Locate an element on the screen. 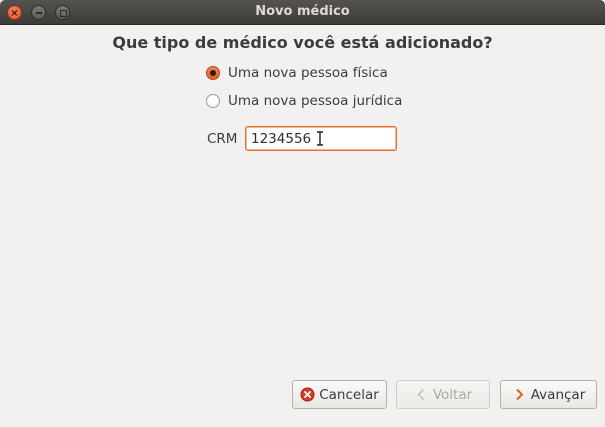 The width and height of the screenshot is (605, 427). radio-button-unchecked is located at coordinates (213, 101).